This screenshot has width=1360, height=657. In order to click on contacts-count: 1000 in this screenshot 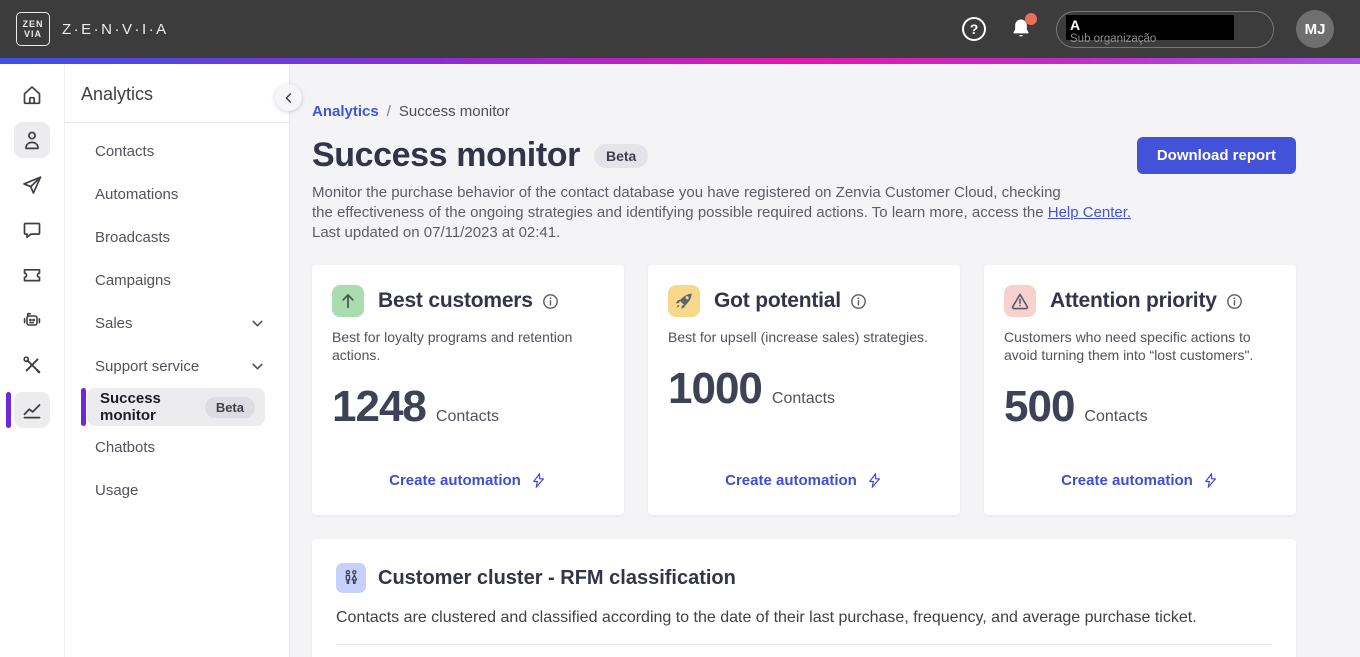, I will do `click(715, 388)`.